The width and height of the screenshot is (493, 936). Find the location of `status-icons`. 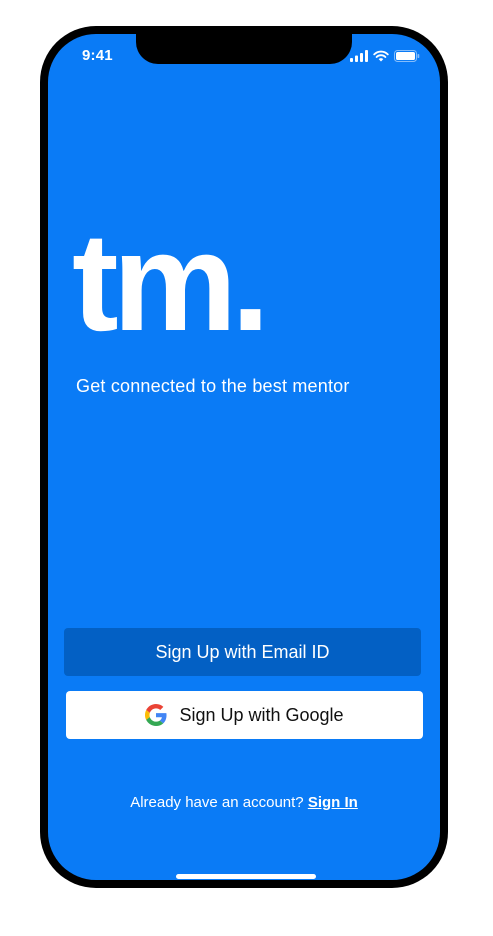

status-icons is located at coordinates (385, 56).